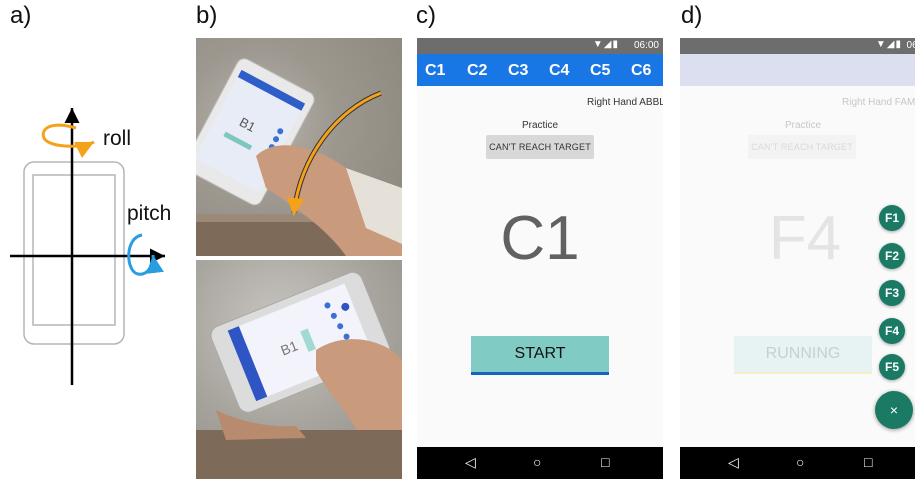 This screenshot has width=915, height=484. What do you see at coordinates (540, 46) in the screenshot?
I see `status-bar: ▼◢▮ 06:00` at bounding box center [540, 46].